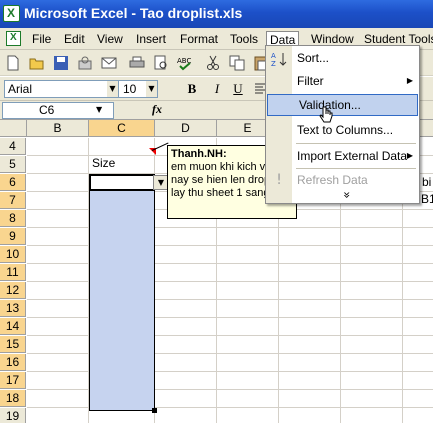  What do you see at coordinates (356, 143) in the screenshot?
I see `menu-separator` at bounding box center [356, 143].